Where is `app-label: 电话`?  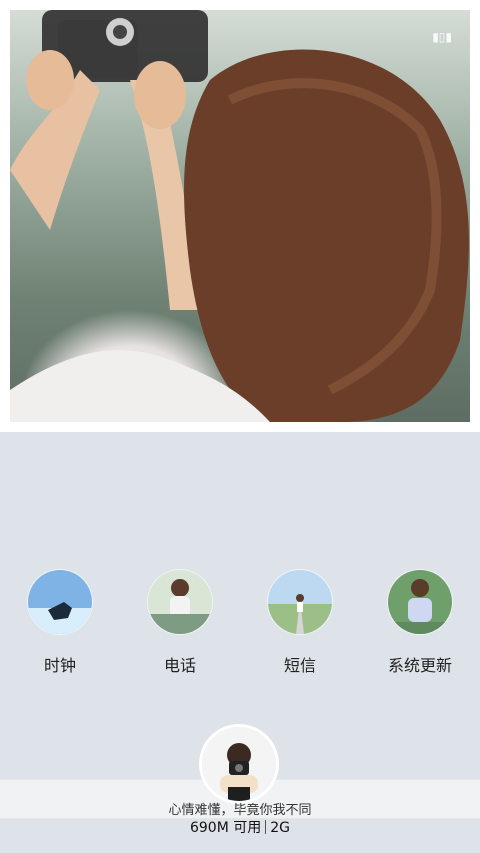 app-label: 电话 is located at coordinates (179, 665).